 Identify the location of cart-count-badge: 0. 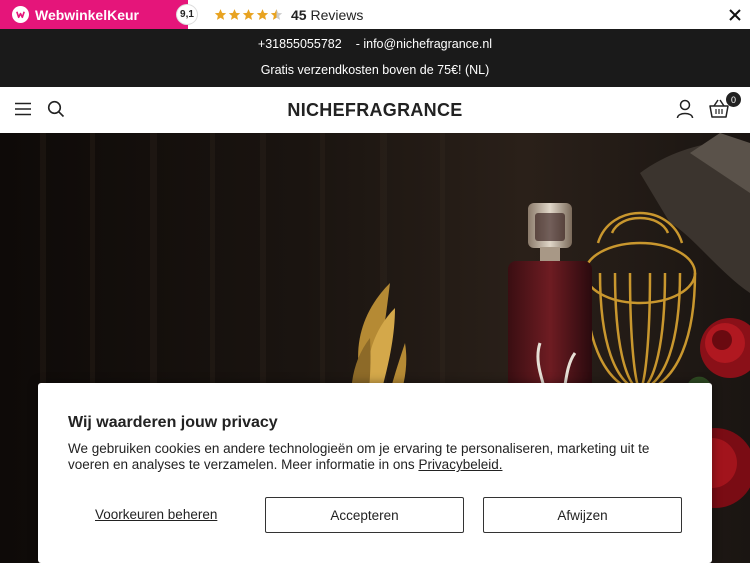
(733, 99).